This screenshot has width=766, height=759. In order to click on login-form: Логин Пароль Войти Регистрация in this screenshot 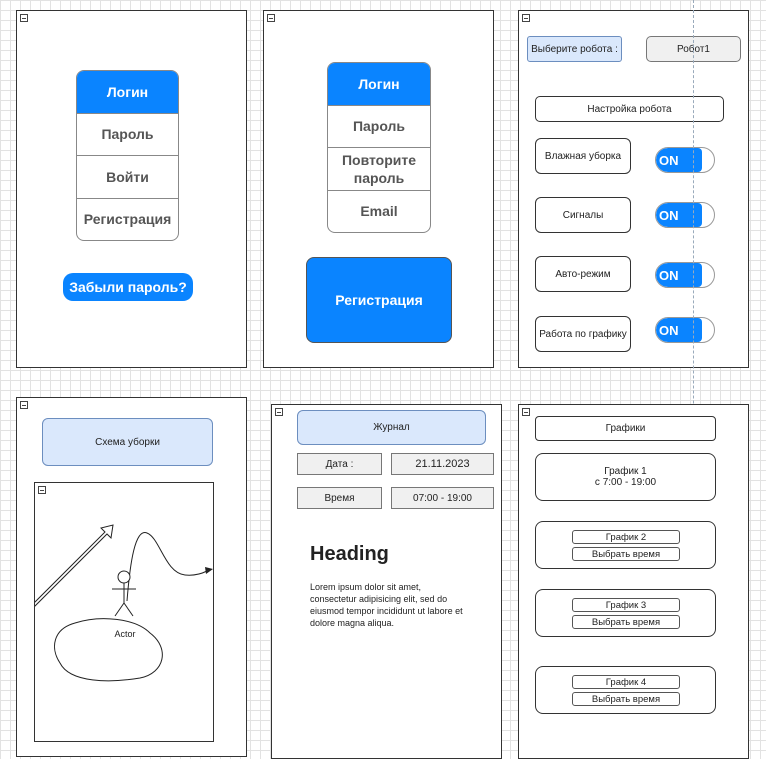, I will do `click(127, 155)`.